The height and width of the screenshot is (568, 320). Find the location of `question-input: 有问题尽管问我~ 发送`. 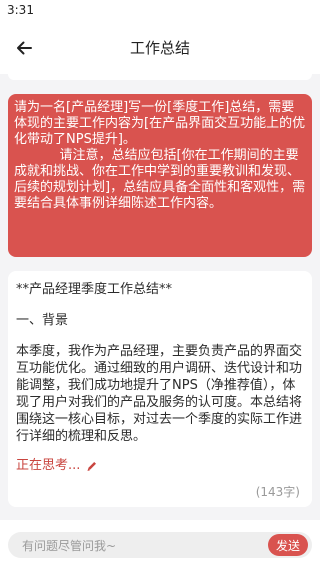

question-input: 有问题尽管问我~ 发送 is located at coordinates (160, 545).